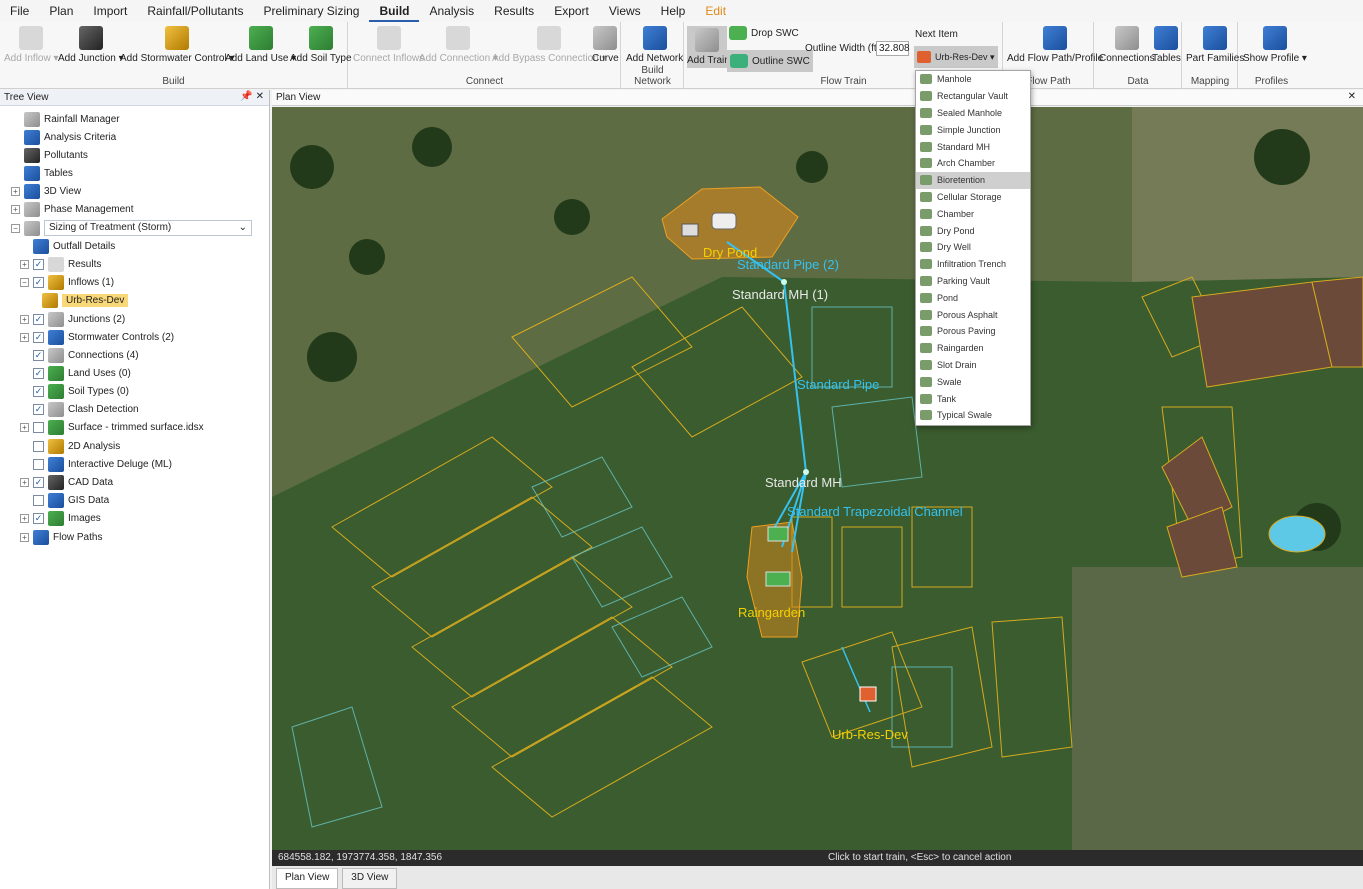 This screenshot has height=889, width=1363. Describe the element at coordinates (973, 381) in the screenshot. I see `menu-item-swale: Swale` at that location.